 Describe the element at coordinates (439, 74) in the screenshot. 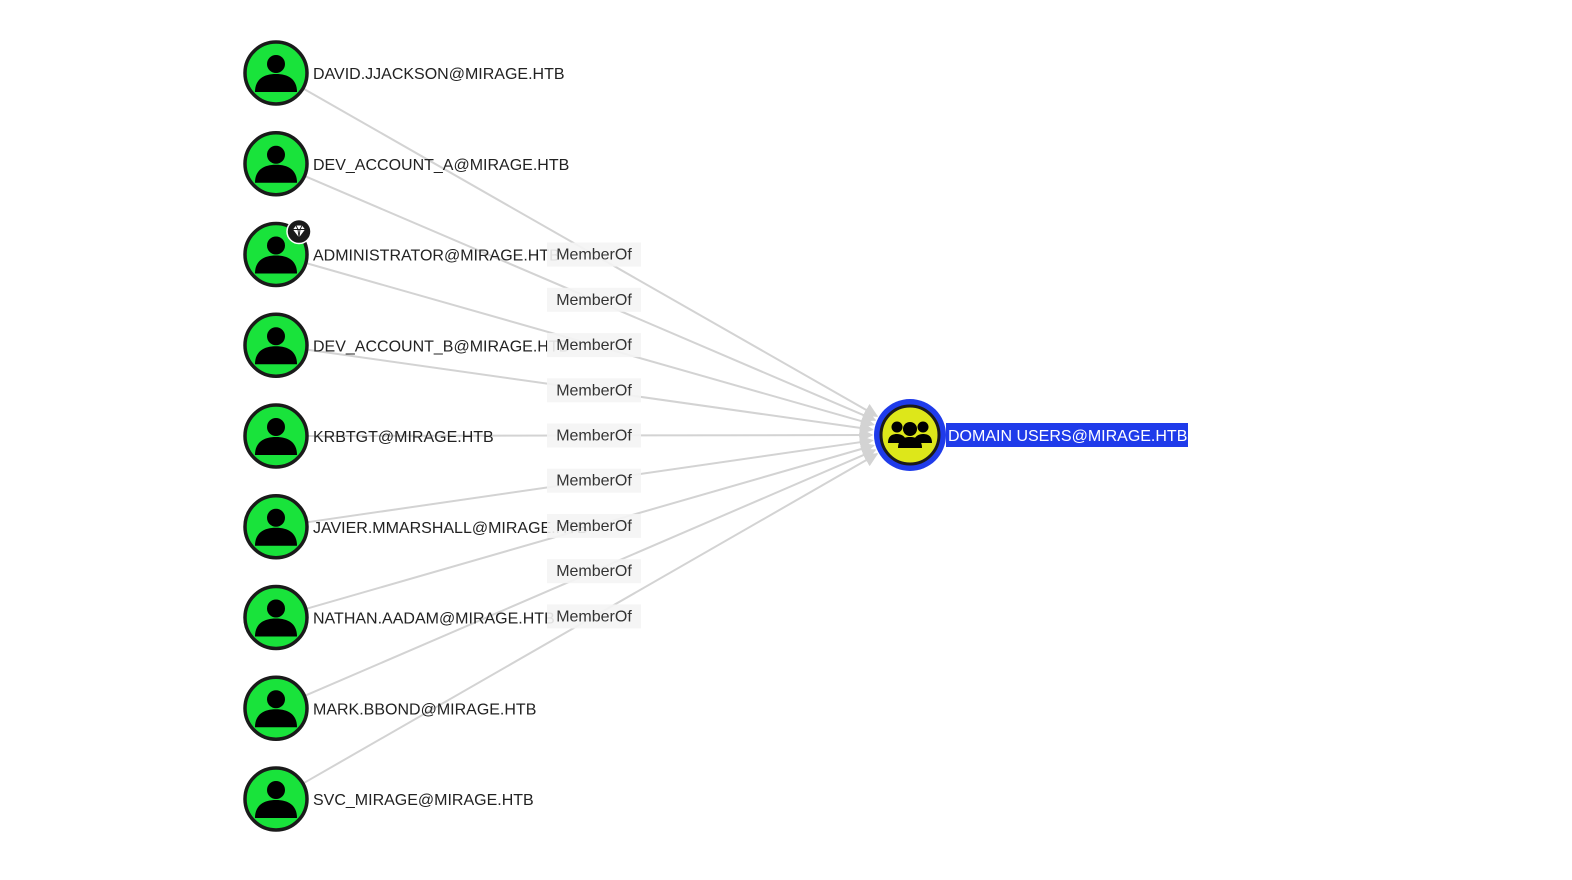

I see `user-node-label: DAVID.JJACKSON@MIRAGE.HTB` at that location.